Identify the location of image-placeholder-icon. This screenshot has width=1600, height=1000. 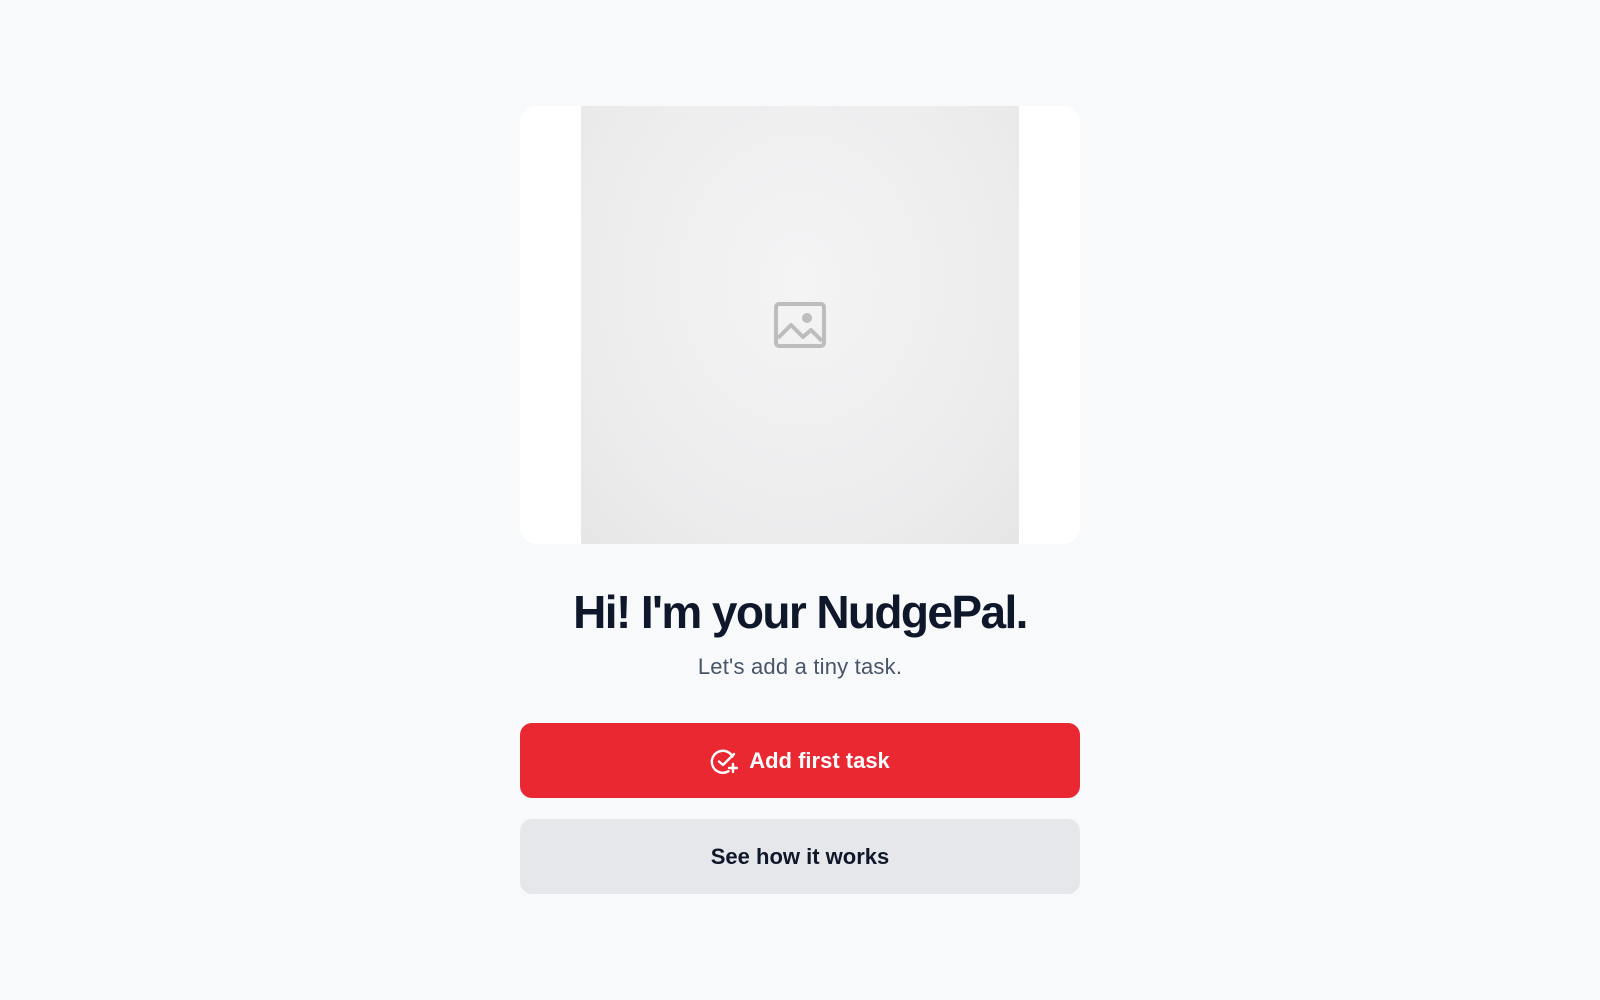
(800, 325).